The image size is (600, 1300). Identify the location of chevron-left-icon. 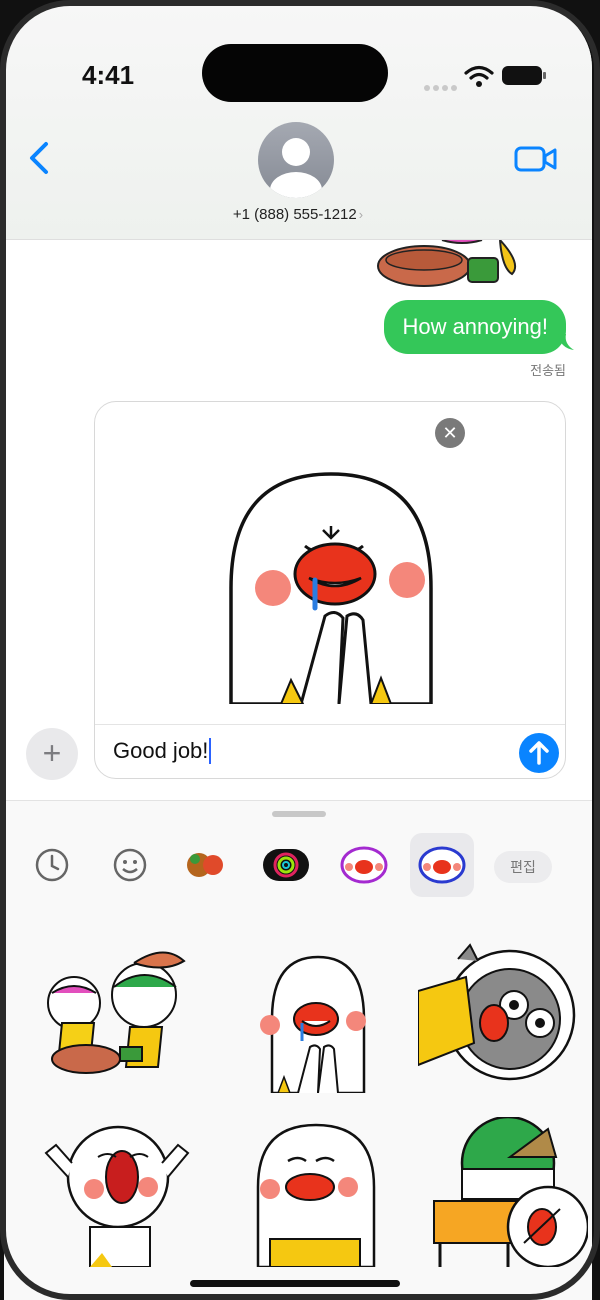
(39, 158).